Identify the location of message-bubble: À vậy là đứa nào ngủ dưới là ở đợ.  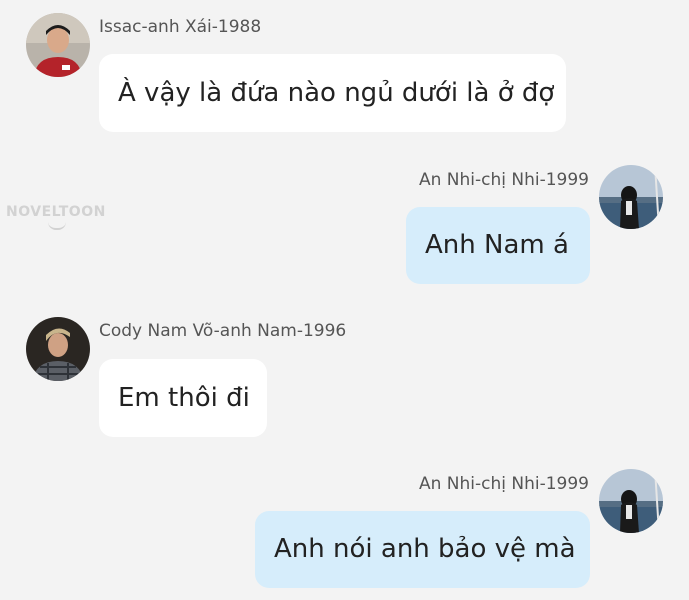
(332, 93).